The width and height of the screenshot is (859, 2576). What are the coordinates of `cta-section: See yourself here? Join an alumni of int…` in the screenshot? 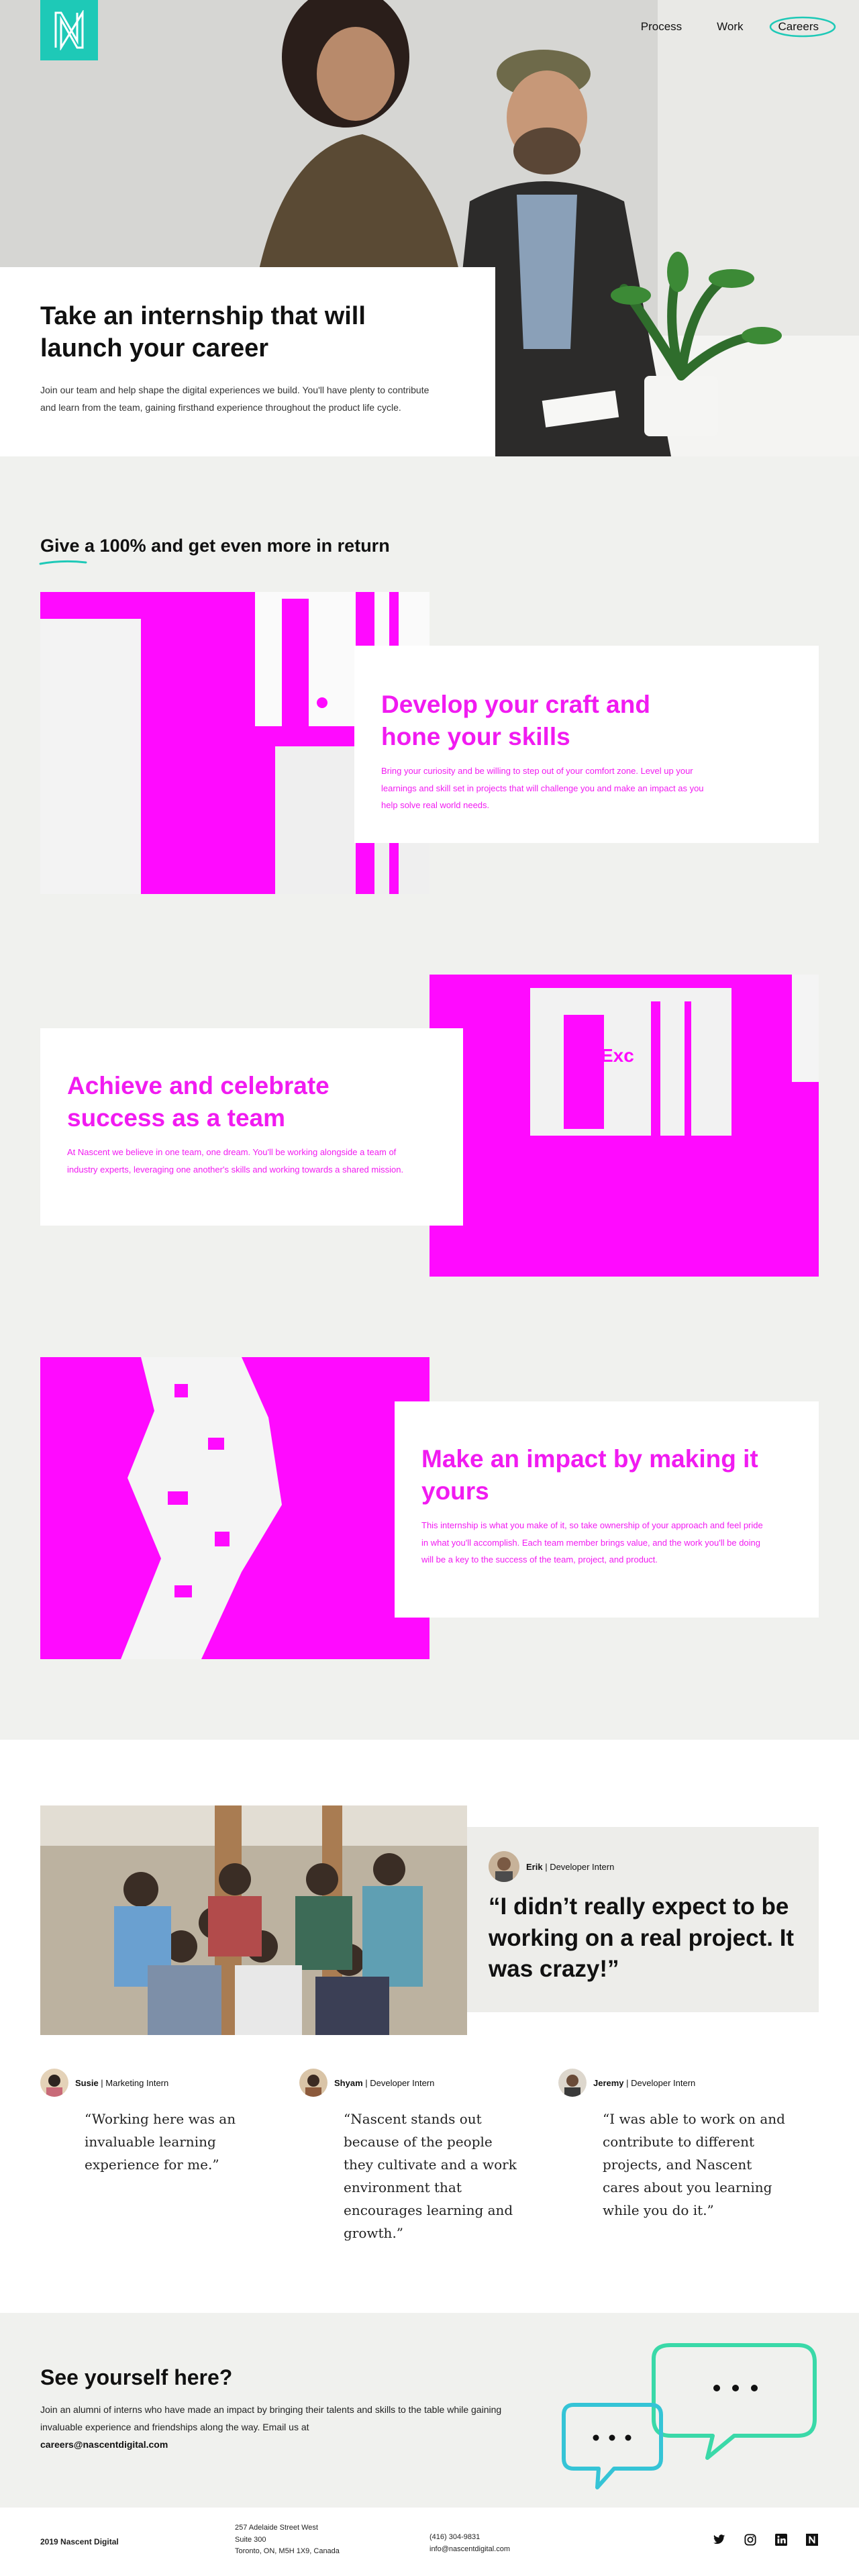 It's located at (429, 2410).